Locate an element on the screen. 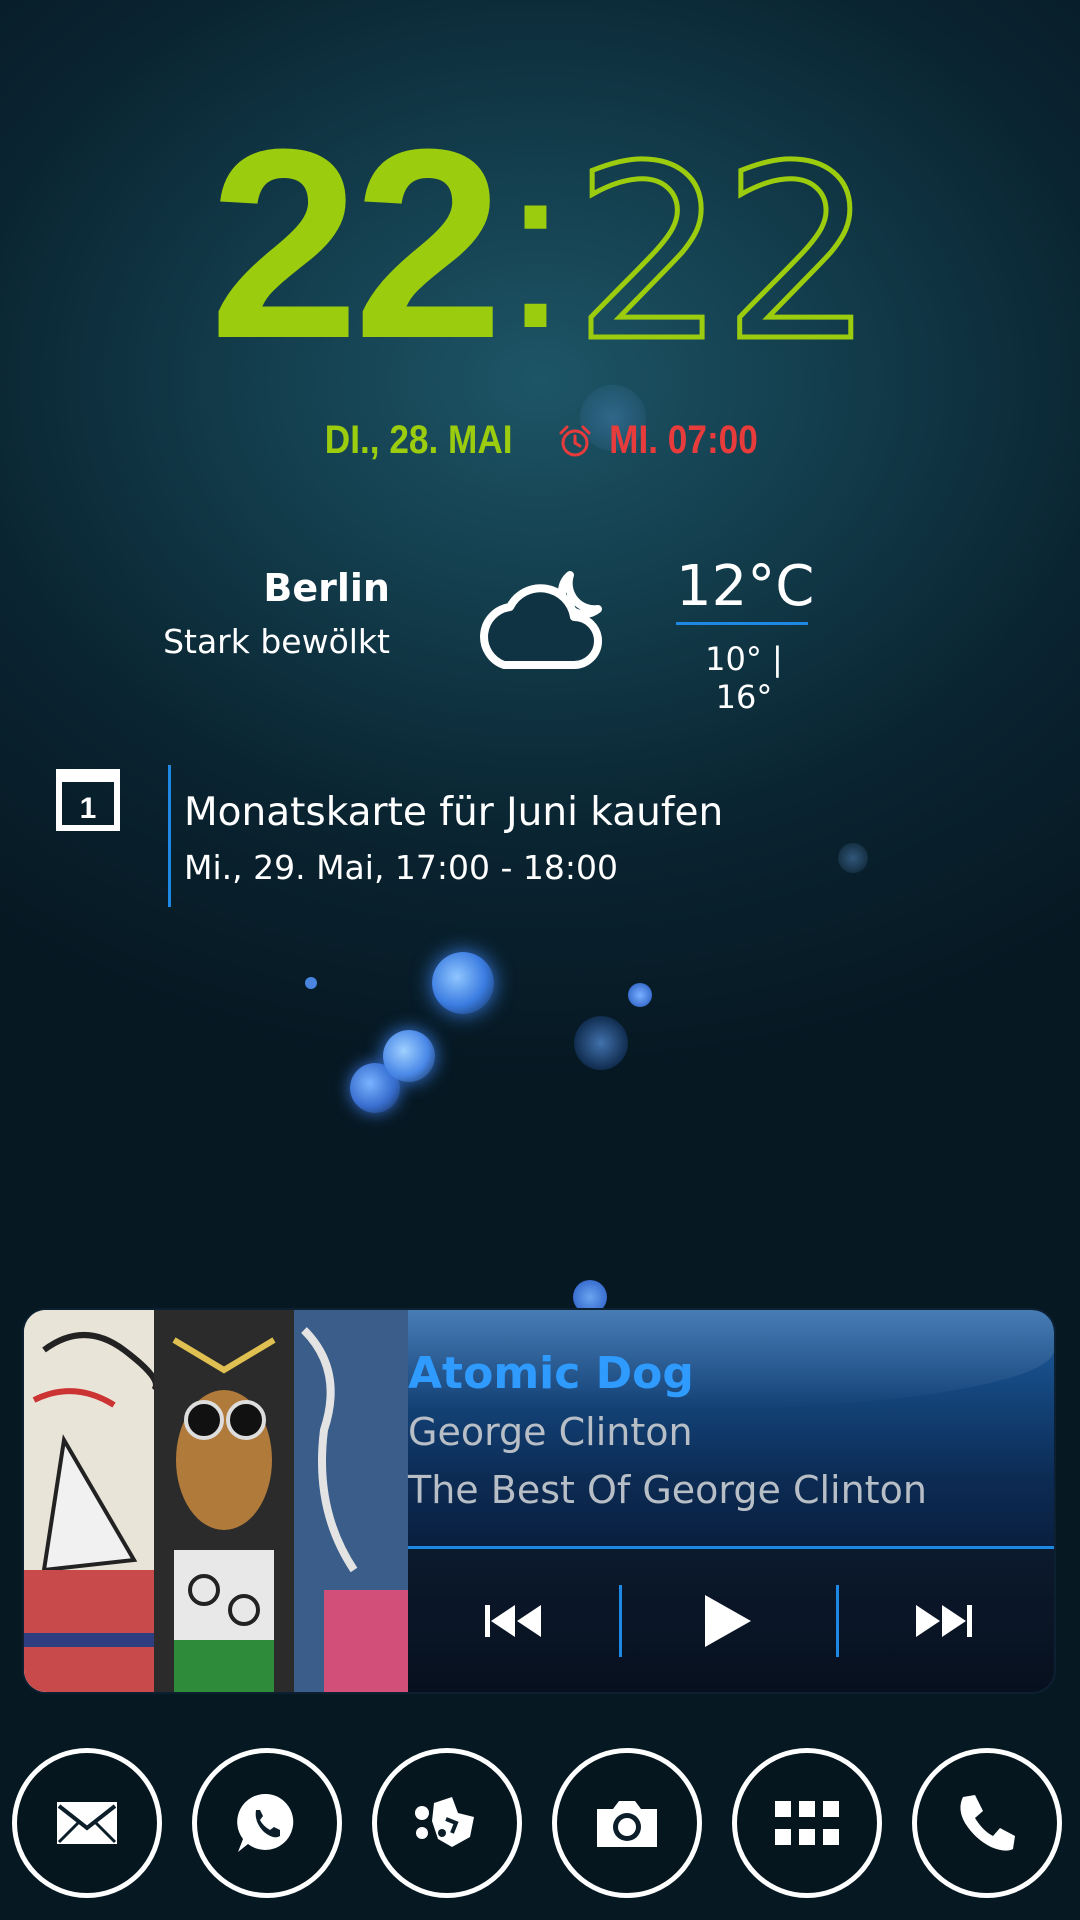 The height and width of the screenshot is (1920, 1080). app-drawer-icon is located at coordinates (807, 1823).